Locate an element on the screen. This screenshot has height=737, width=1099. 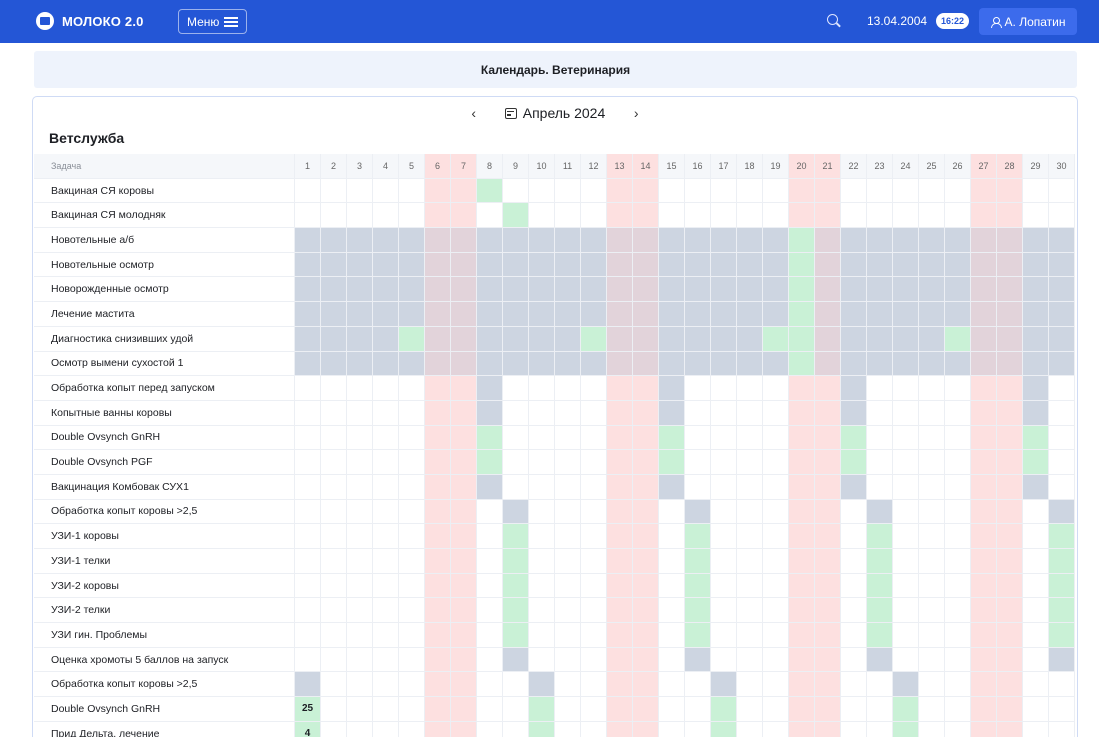
menu-button: Меню is located at coordinates (213, 21).